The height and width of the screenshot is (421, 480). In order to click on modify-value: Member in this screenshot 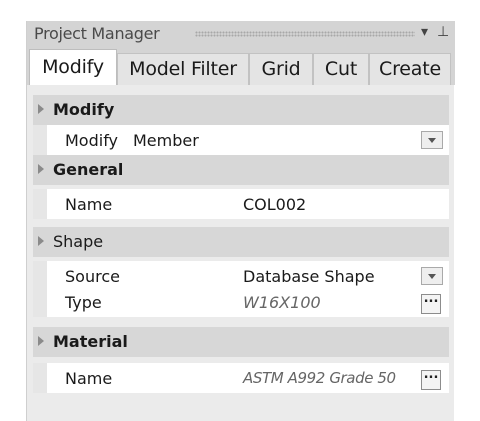, I will do `click(166, 140)`.